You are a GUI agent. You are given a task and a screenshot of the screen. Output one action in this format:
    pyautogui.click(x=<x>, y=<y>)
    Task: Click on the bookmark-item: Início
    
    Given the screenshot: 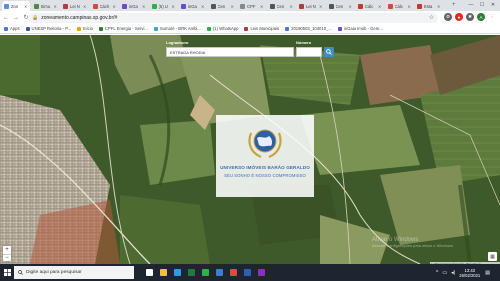 What is the action you would take?
    pyautogui.click(x=84, y=28)
    